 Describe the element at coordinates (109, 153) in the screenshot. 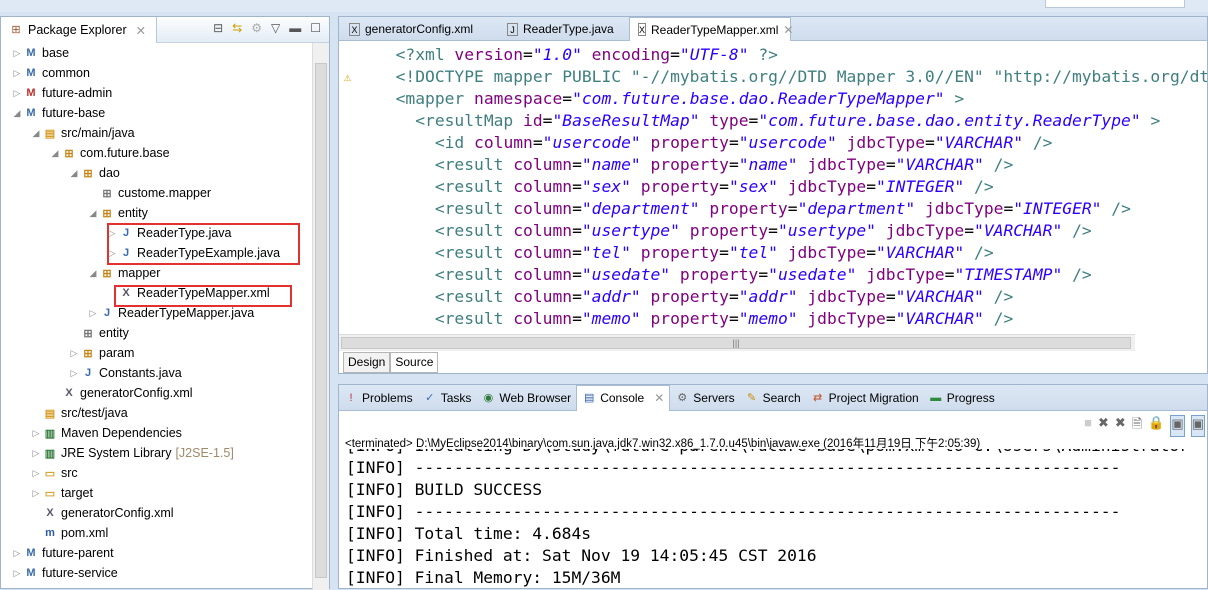

I see `tree-item: ◢ ⊞ com.future.base` at that location.